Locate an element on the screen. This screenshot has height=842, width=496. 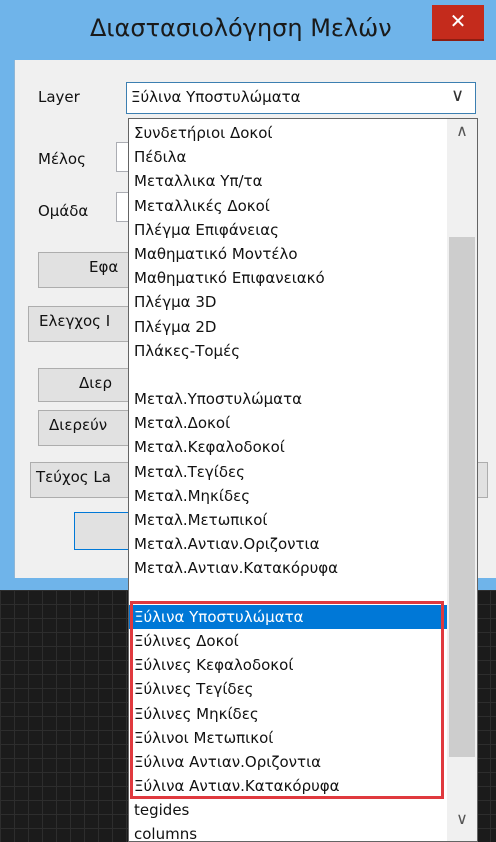
close-button: ✕ is located at coordinates (458, 23).